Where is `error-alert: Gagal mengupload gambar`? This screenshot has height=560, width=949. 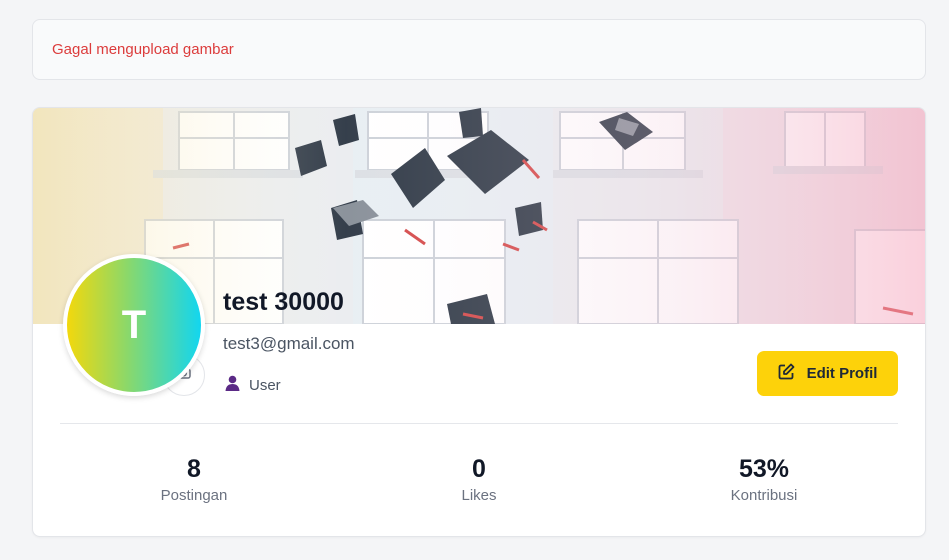 error-alert: Gagal mengupload gambar is located at coordinates (479, 49).